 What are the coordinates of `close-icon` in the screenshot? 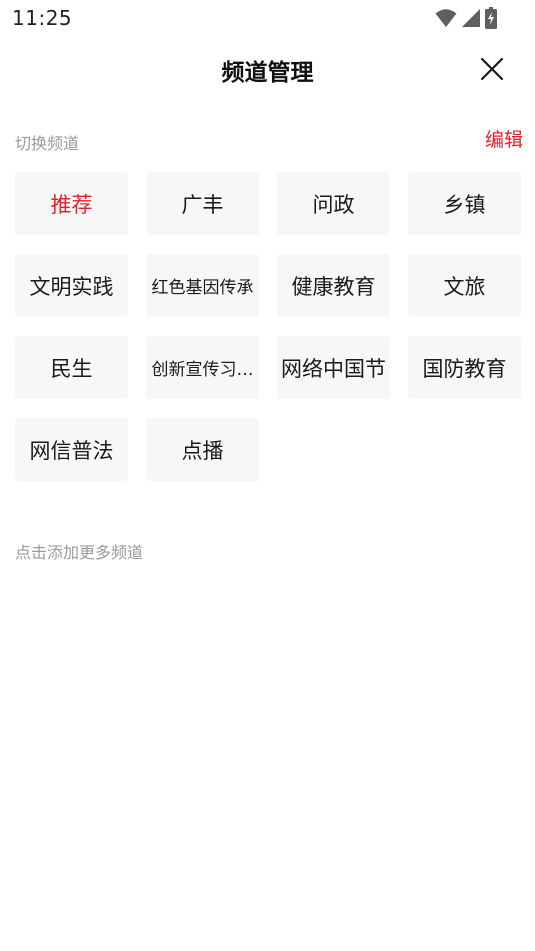 It's located at (492, 69).